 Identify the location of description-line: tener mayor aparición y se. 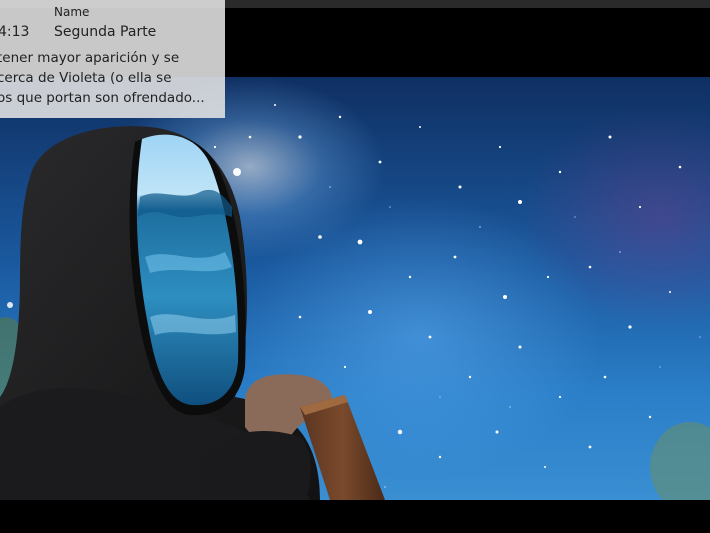
(90, 58).